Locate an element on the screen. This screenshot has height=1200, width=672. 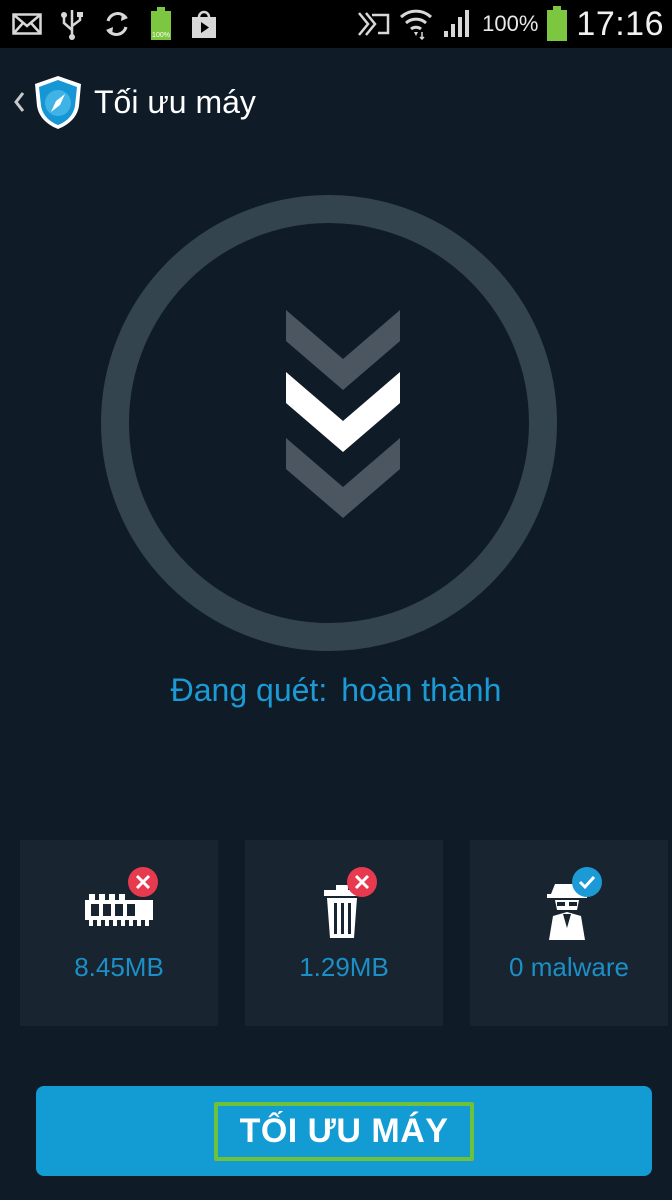
mail-icon is located at coordinates (27, 24).